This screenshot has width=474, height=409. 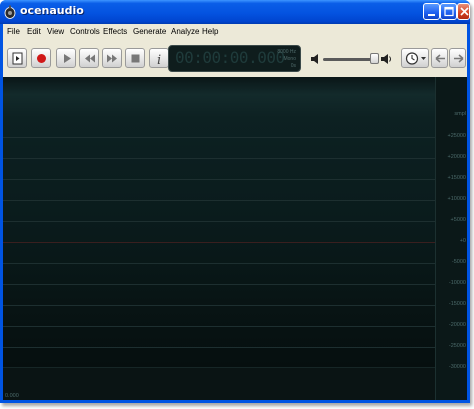 I want to click on time-readout: 00:00:00.000, so click(x=230, y=57).